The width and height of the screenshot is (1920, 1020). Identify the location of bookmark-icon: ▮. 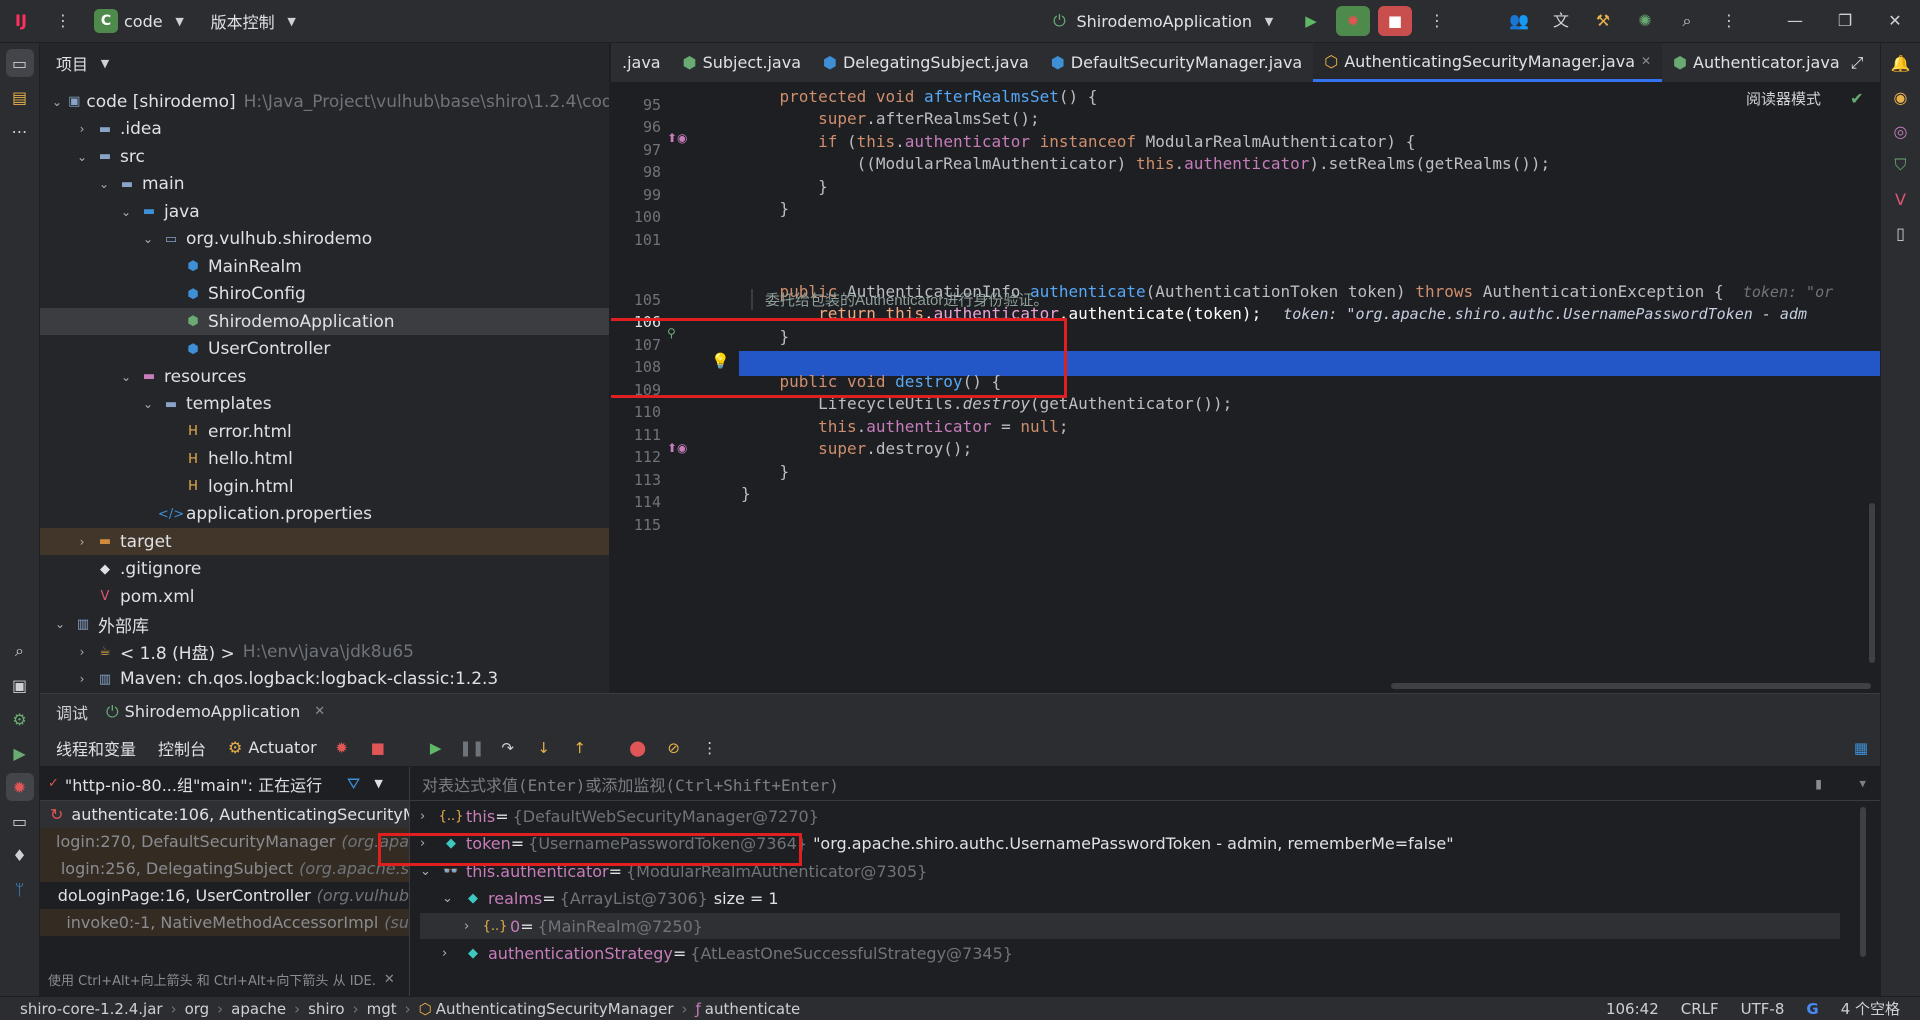
(1819, 783).